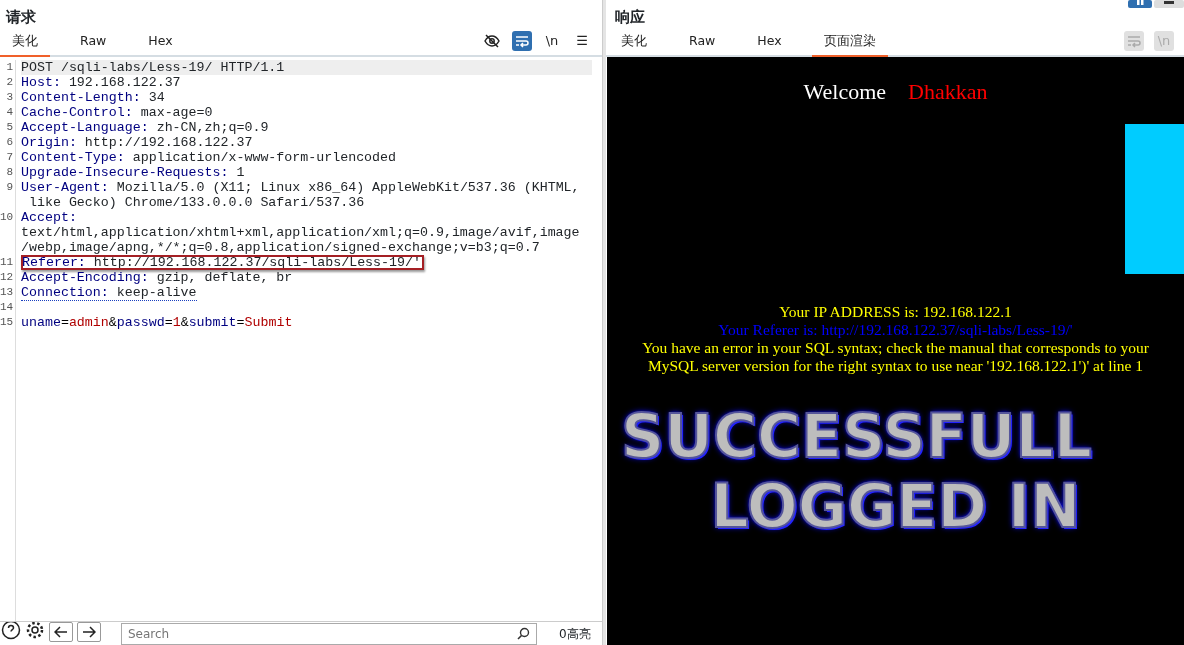 The width and height of the screenshot is (1184, 645). I want to click on message-text: Your IP ADDRESS is: 192.168.122.1, so click(895, 312).